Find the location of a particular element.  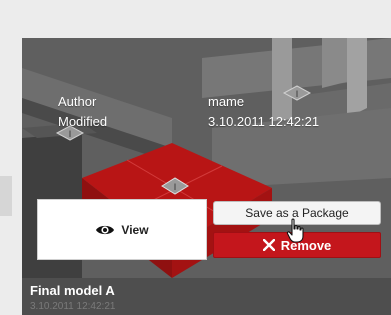

left-edge-strip is located at coordinates (6, 196).